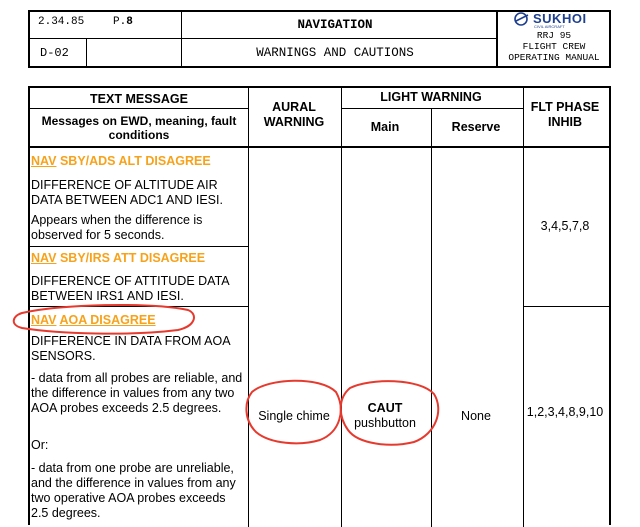  What do you see at coordinates (389, 413) in the screenshot?
I see `annotation-circle-caut` at bounding box center [389, 413].